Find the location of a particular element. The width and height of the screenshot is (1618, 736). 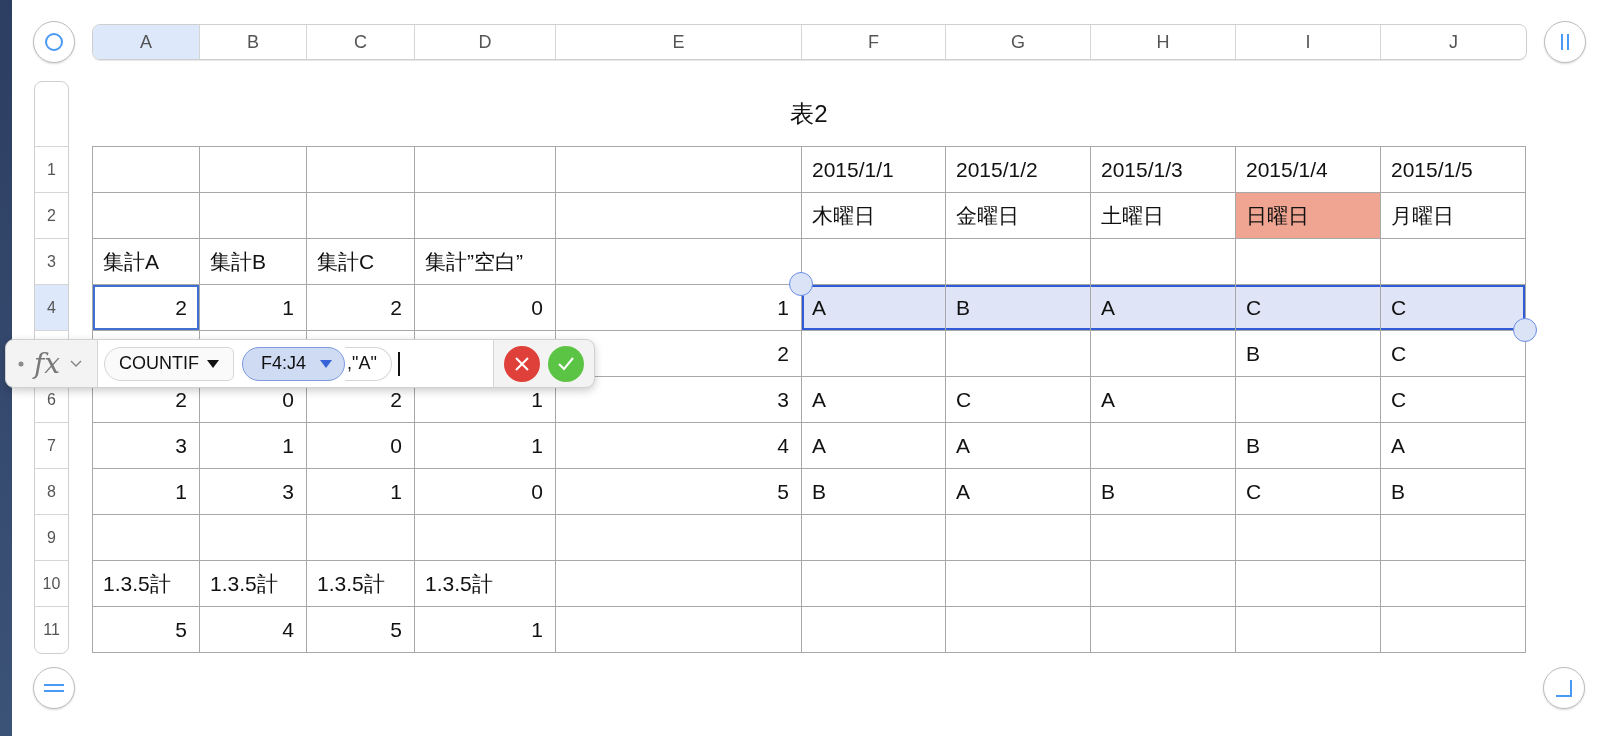

resize-table-button is located at coordinates (1564, 688).